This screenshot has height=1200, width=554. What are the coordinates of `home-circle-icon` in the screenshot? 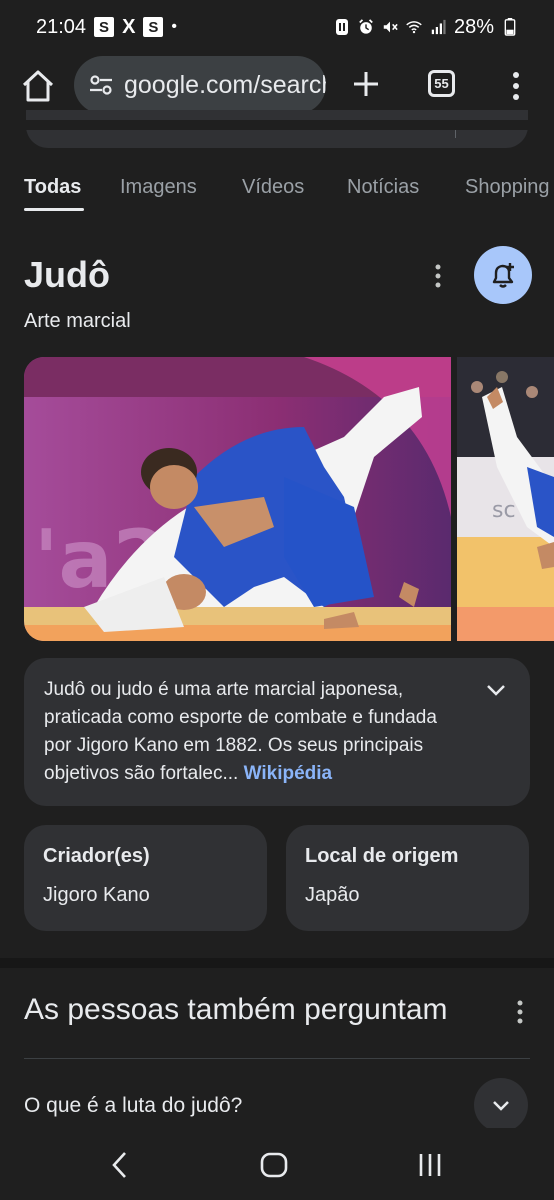 It's located at (274, 1165).